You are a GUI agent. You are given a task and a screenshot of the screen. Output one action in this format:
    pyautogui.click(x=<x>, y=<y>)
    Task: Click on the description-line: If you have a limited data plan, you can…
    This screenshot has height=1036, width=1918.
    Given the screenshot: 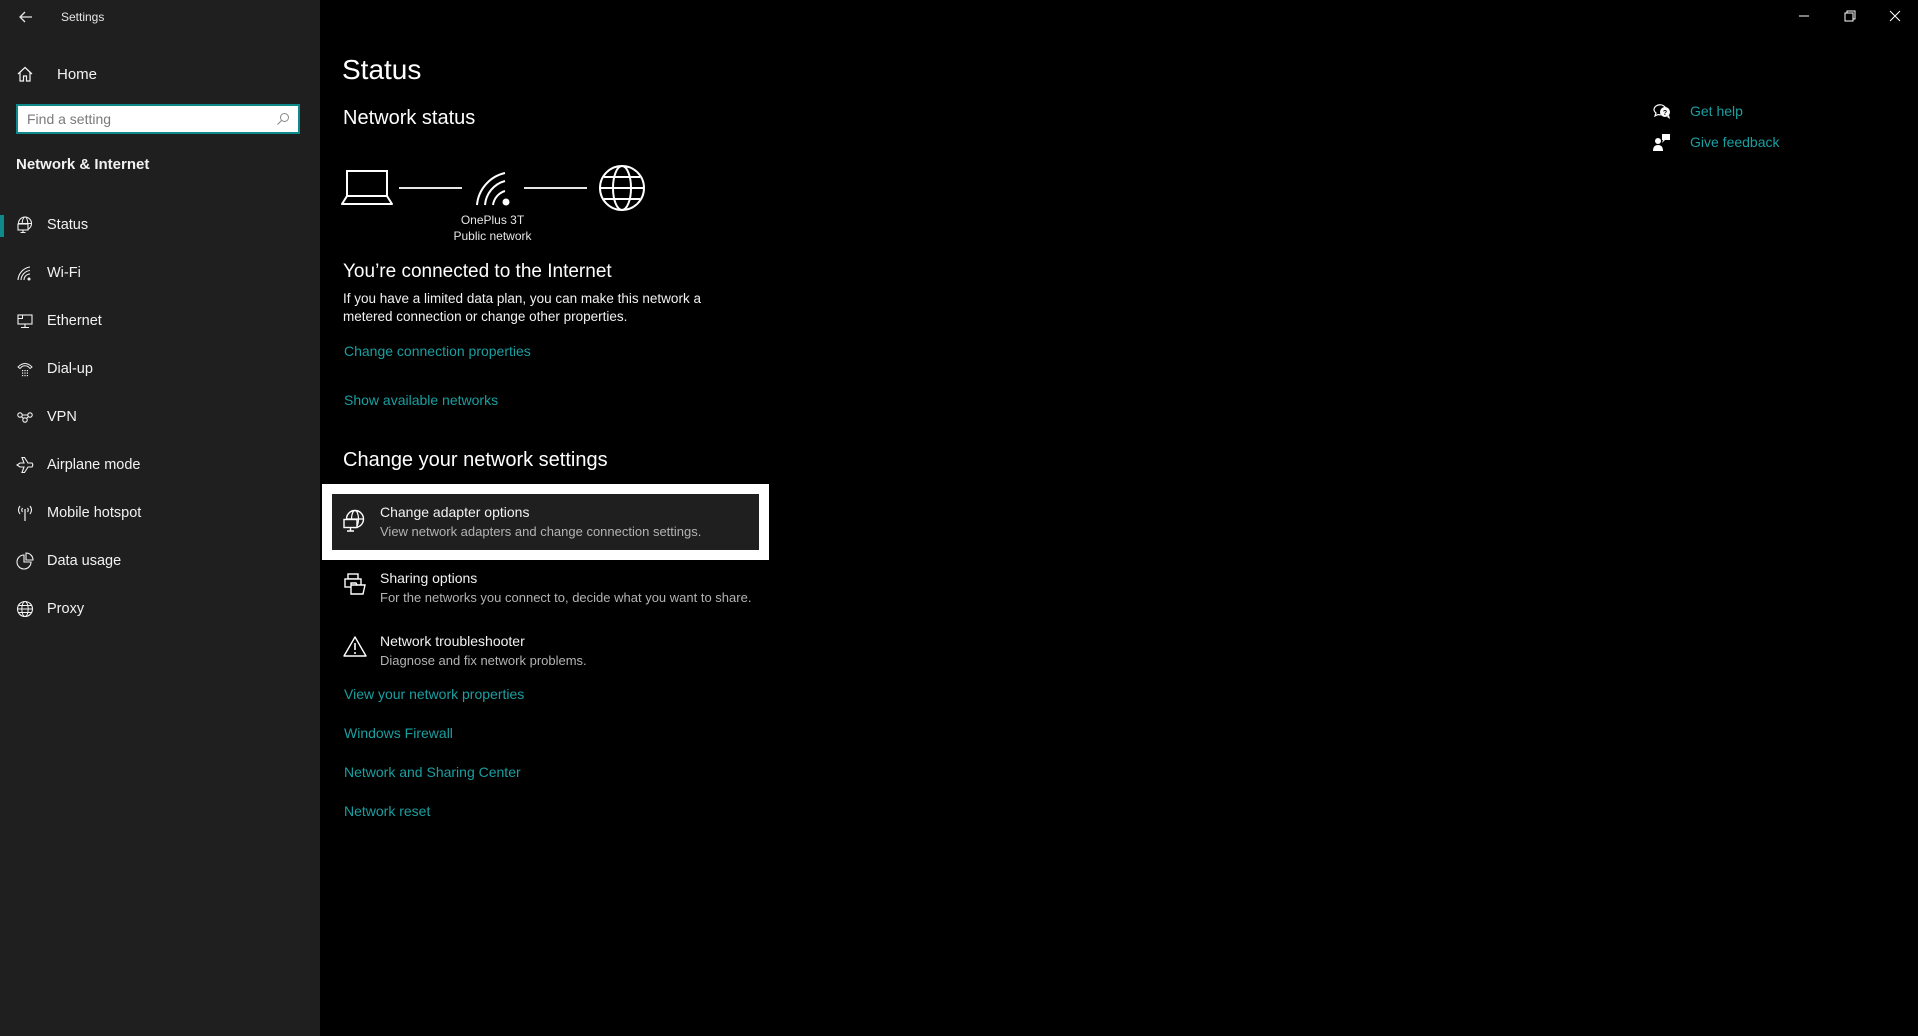 What is the action you would take?
    pyautogui.click(x=522, y=298)
    